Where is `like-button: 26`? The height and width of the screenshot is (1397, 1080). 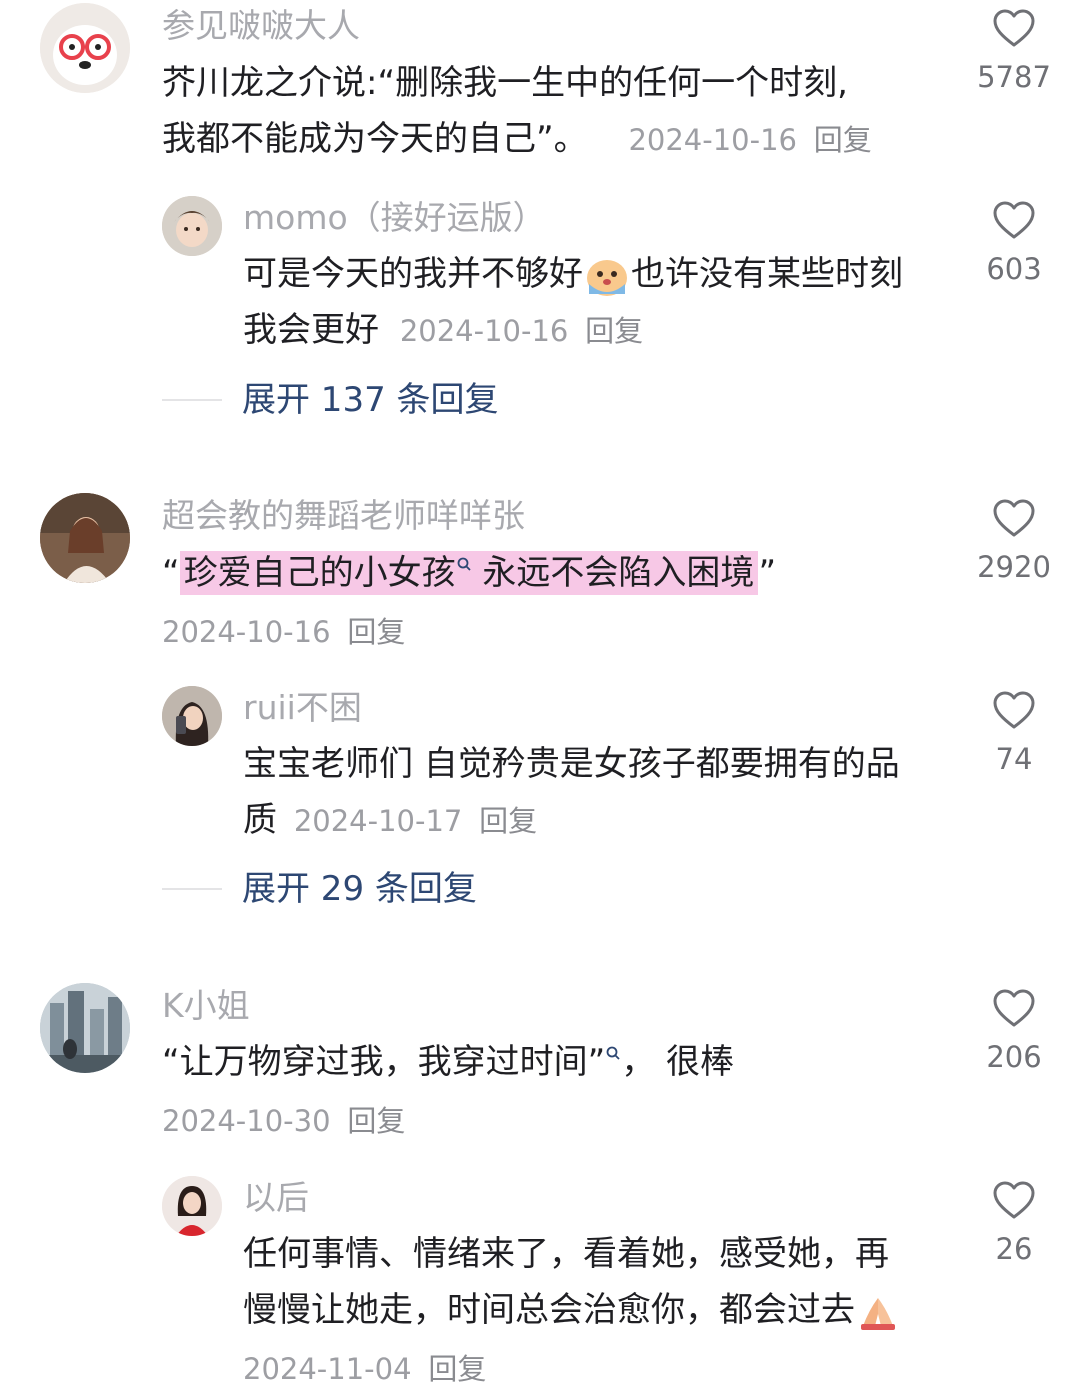 like-button: 26 is located at coordinates (1014, 1223).